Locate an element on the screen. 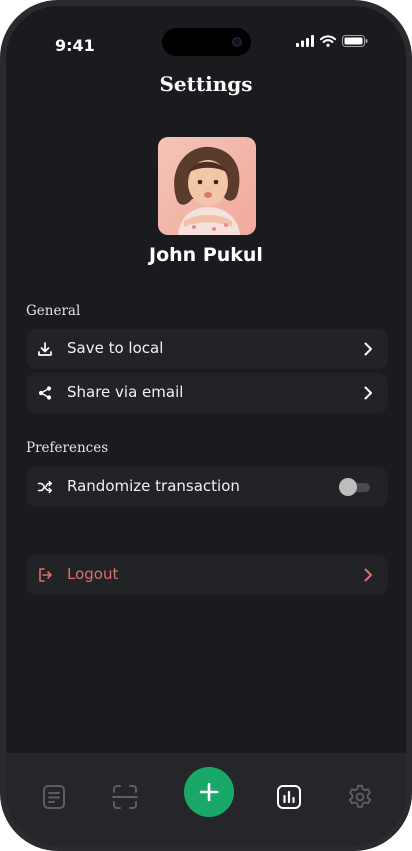 This screenshot has width=412, height=851. randomize-transaction-row: Randomize transaction is located at coordinates (207, 487).